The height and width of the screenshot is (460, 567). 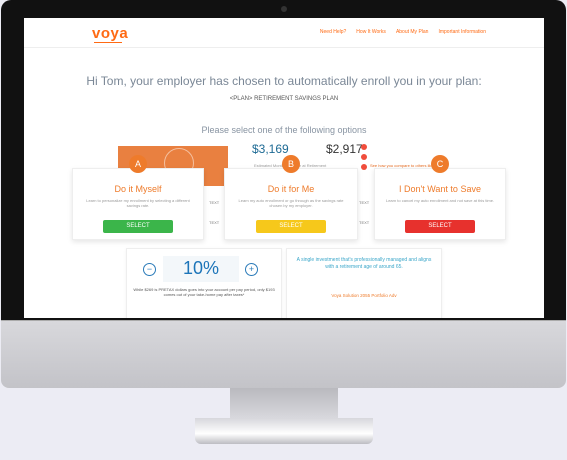 I want to click on investment-fund-link: Voya Solution 2055 Portfolio Adv, so click(x=364, y=295).